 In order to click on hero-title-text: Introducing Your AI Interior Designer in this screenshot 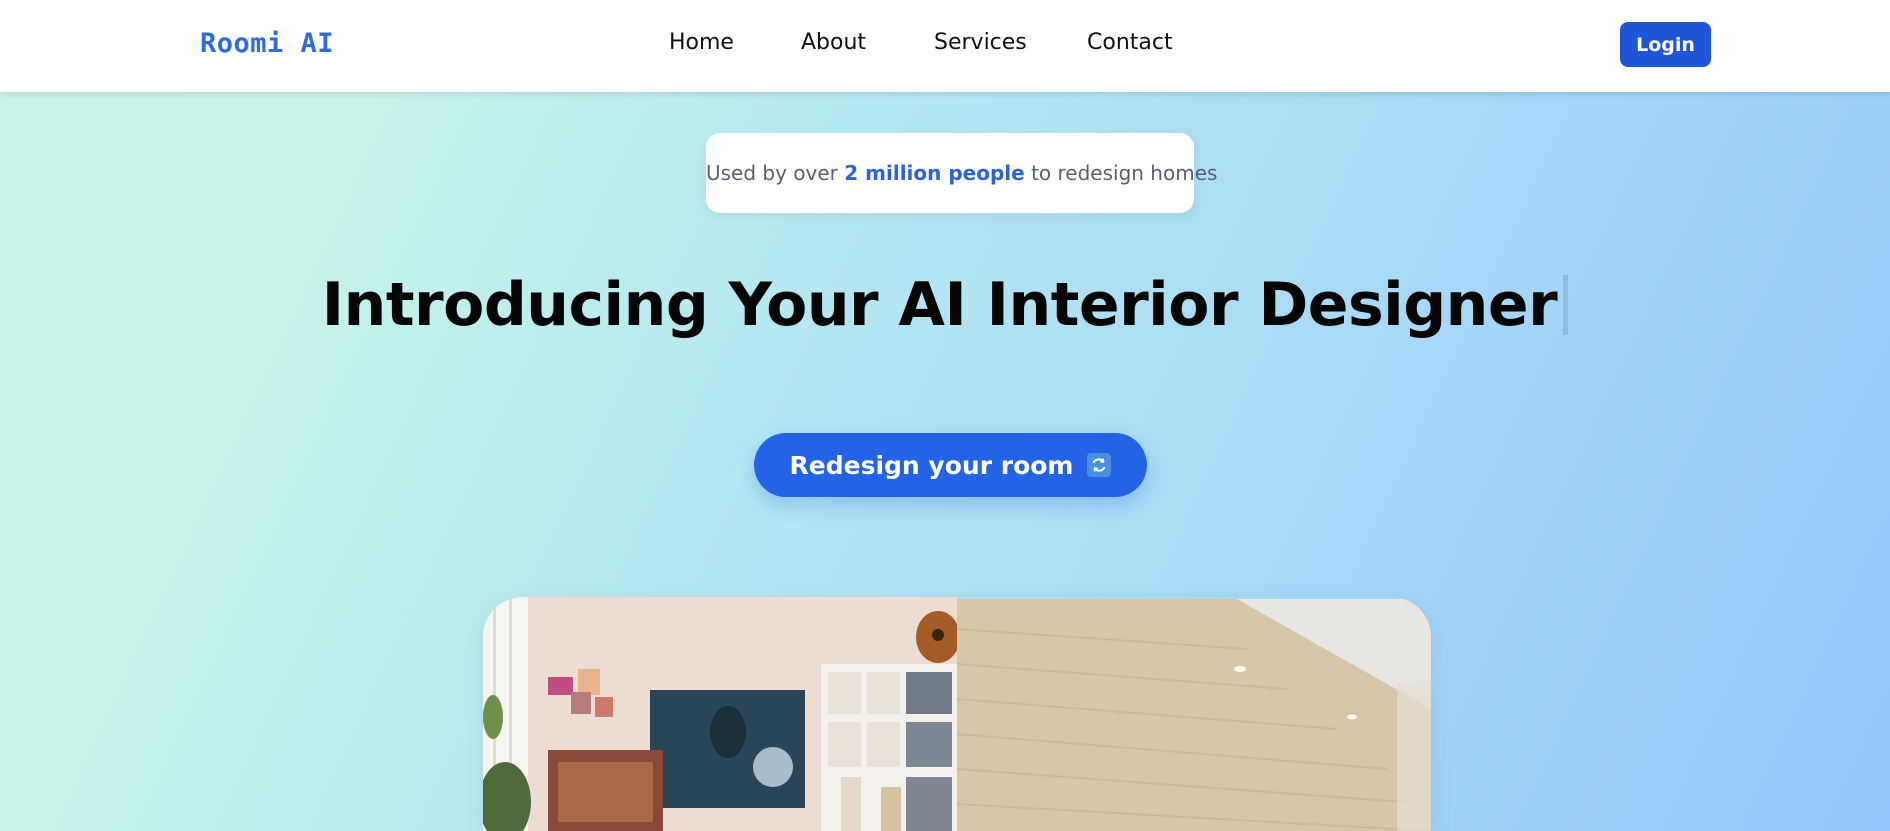, I will do `click(939, 305)`.